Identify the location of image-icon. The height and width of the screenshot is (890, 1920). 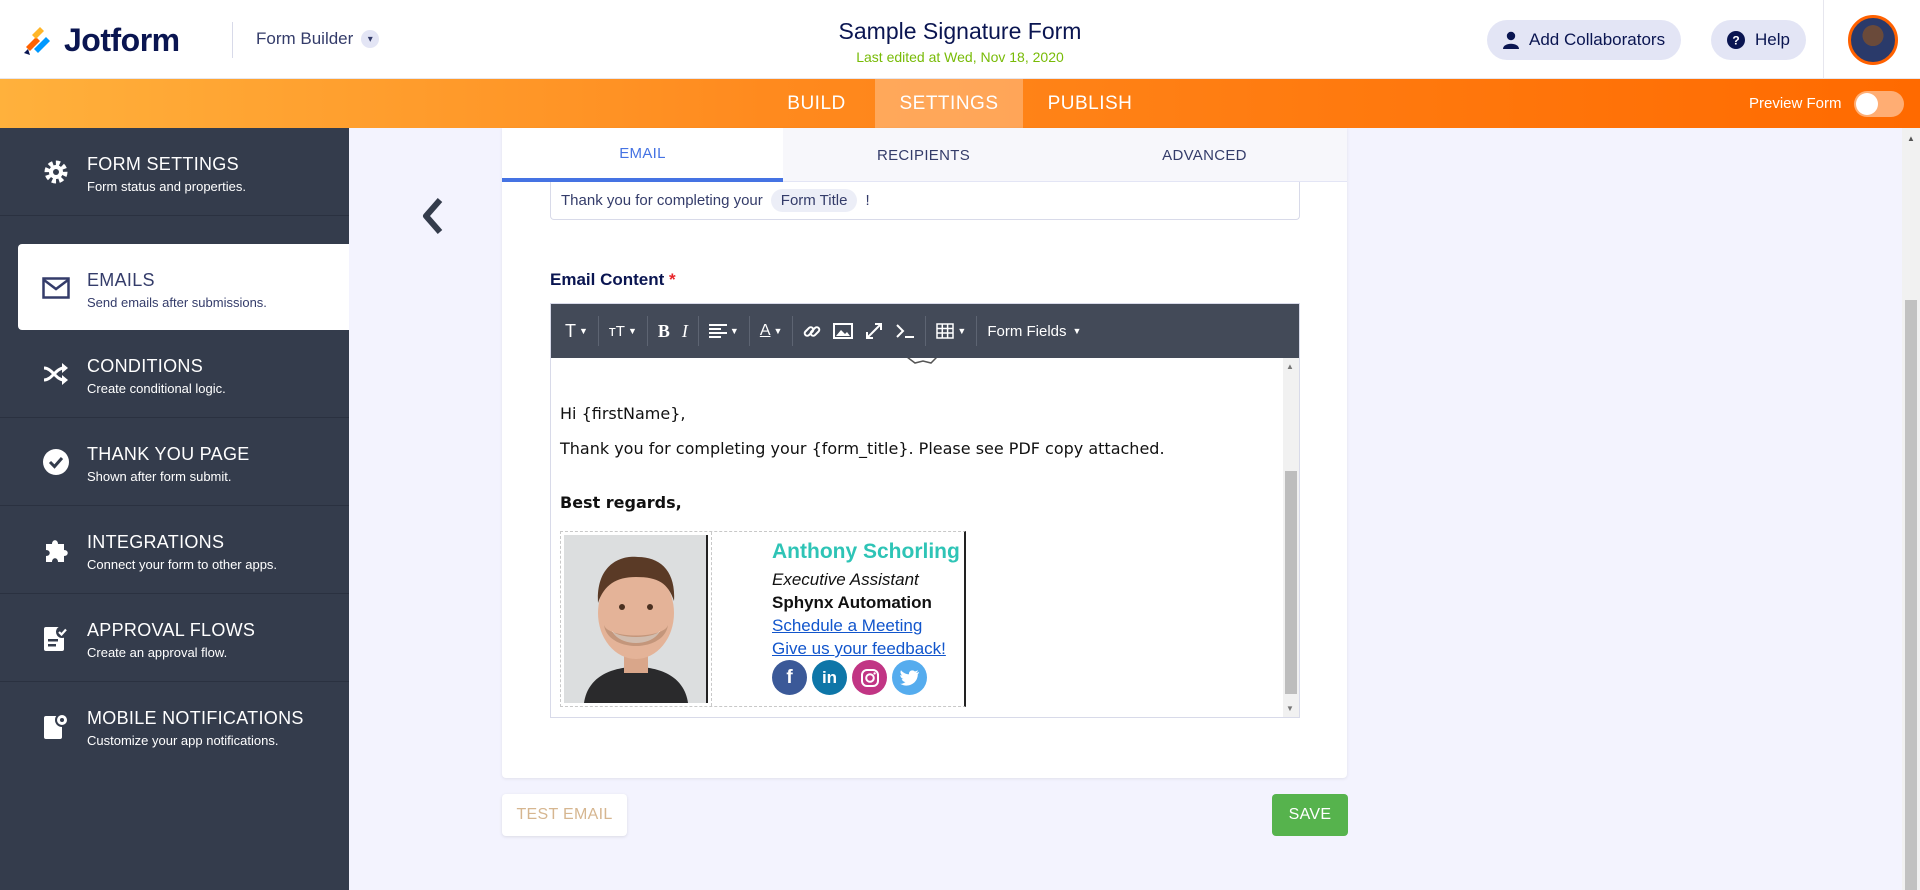
(843, 331).